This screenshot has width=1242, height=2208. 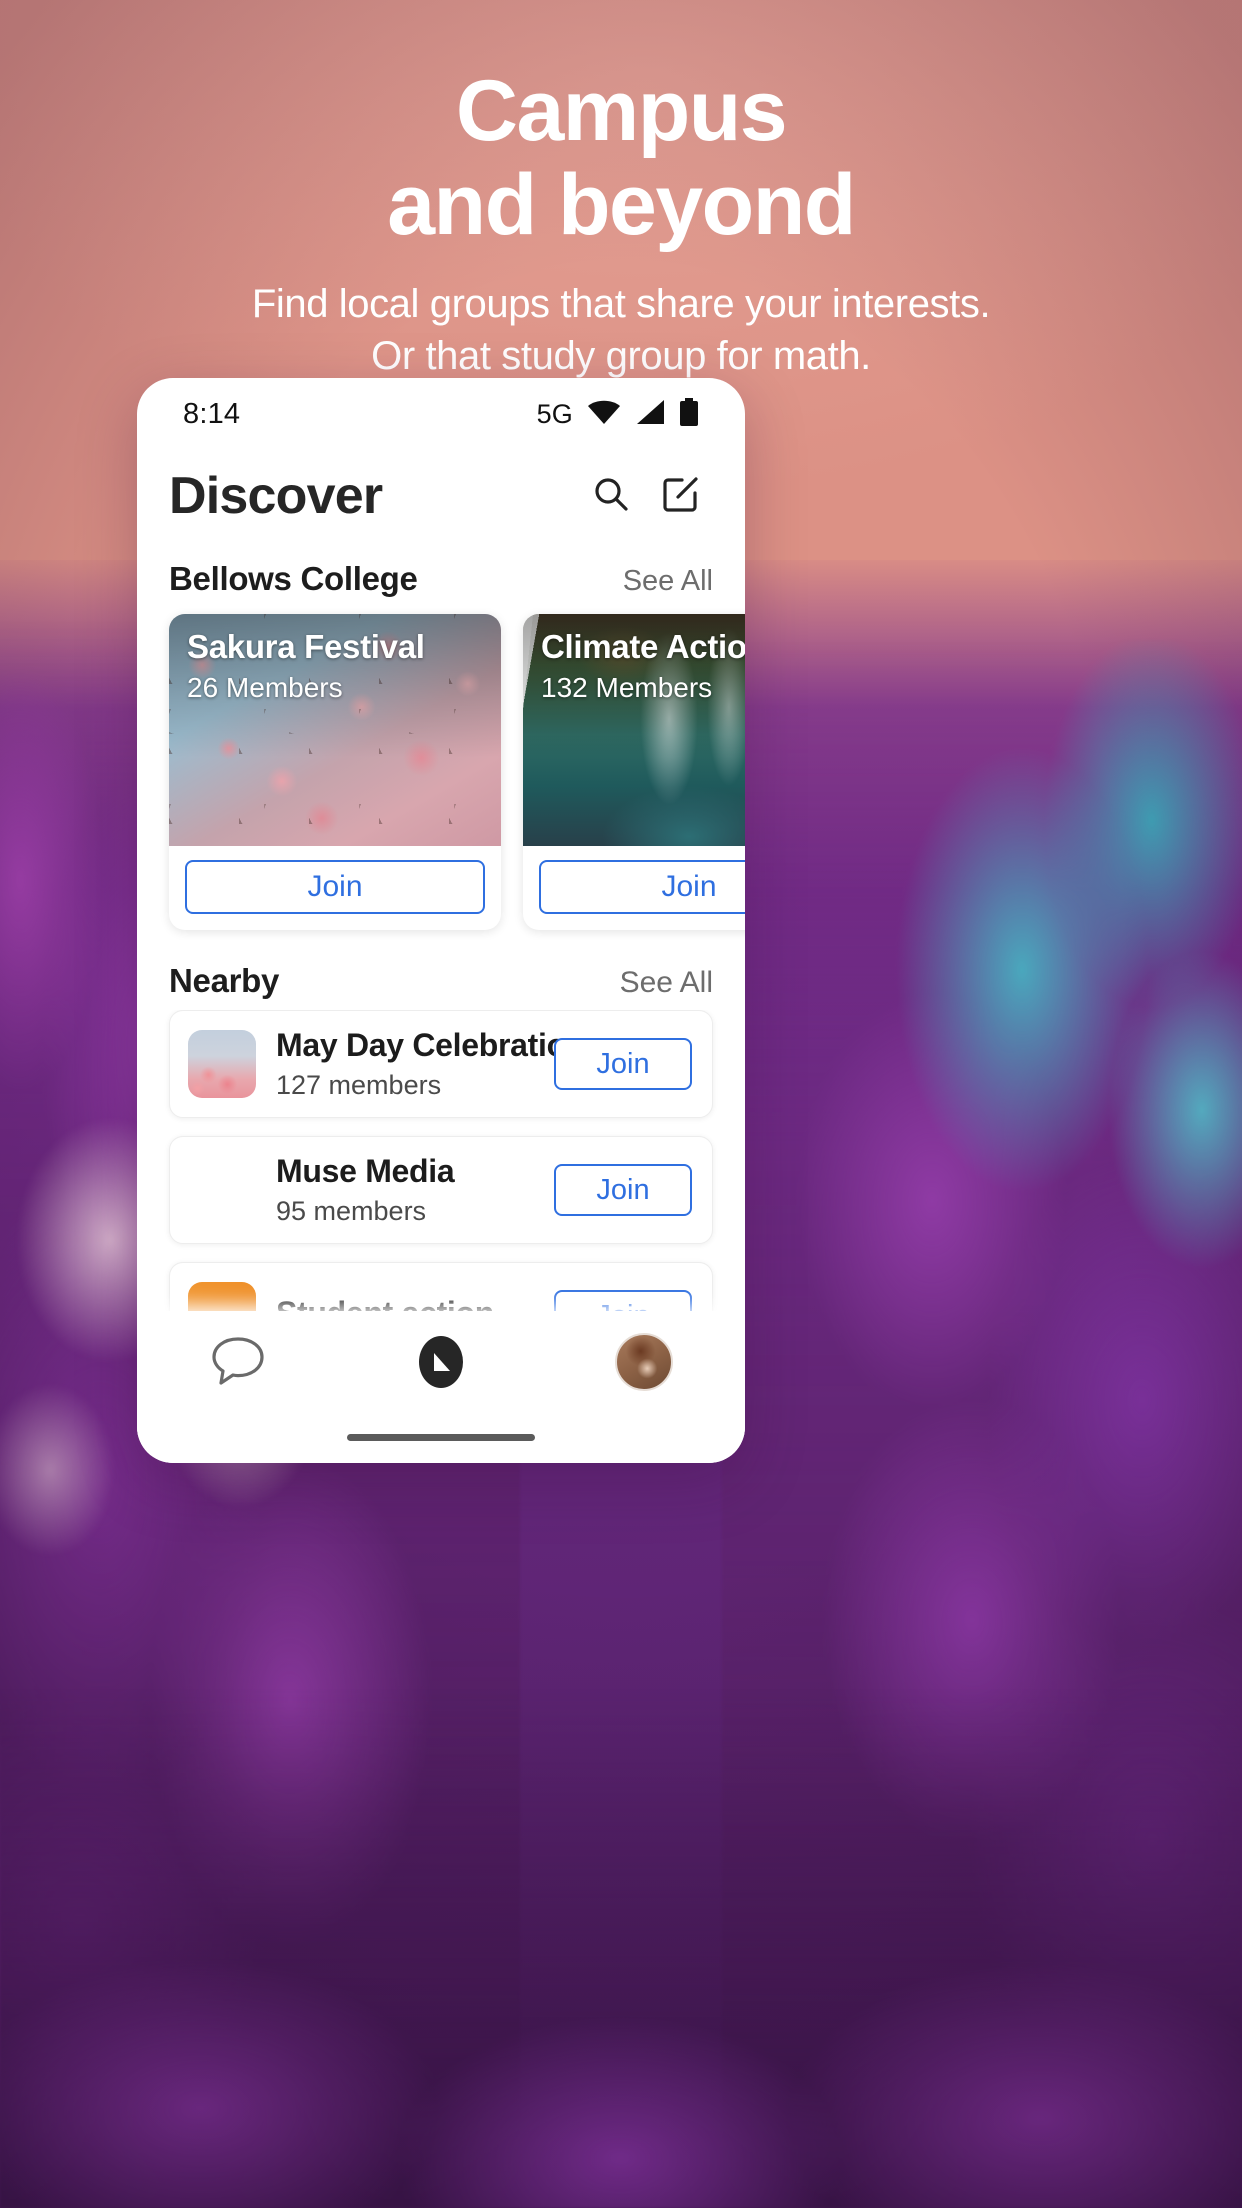 I want to click on bottom-tab-bar, so click(x=441, y=1387).